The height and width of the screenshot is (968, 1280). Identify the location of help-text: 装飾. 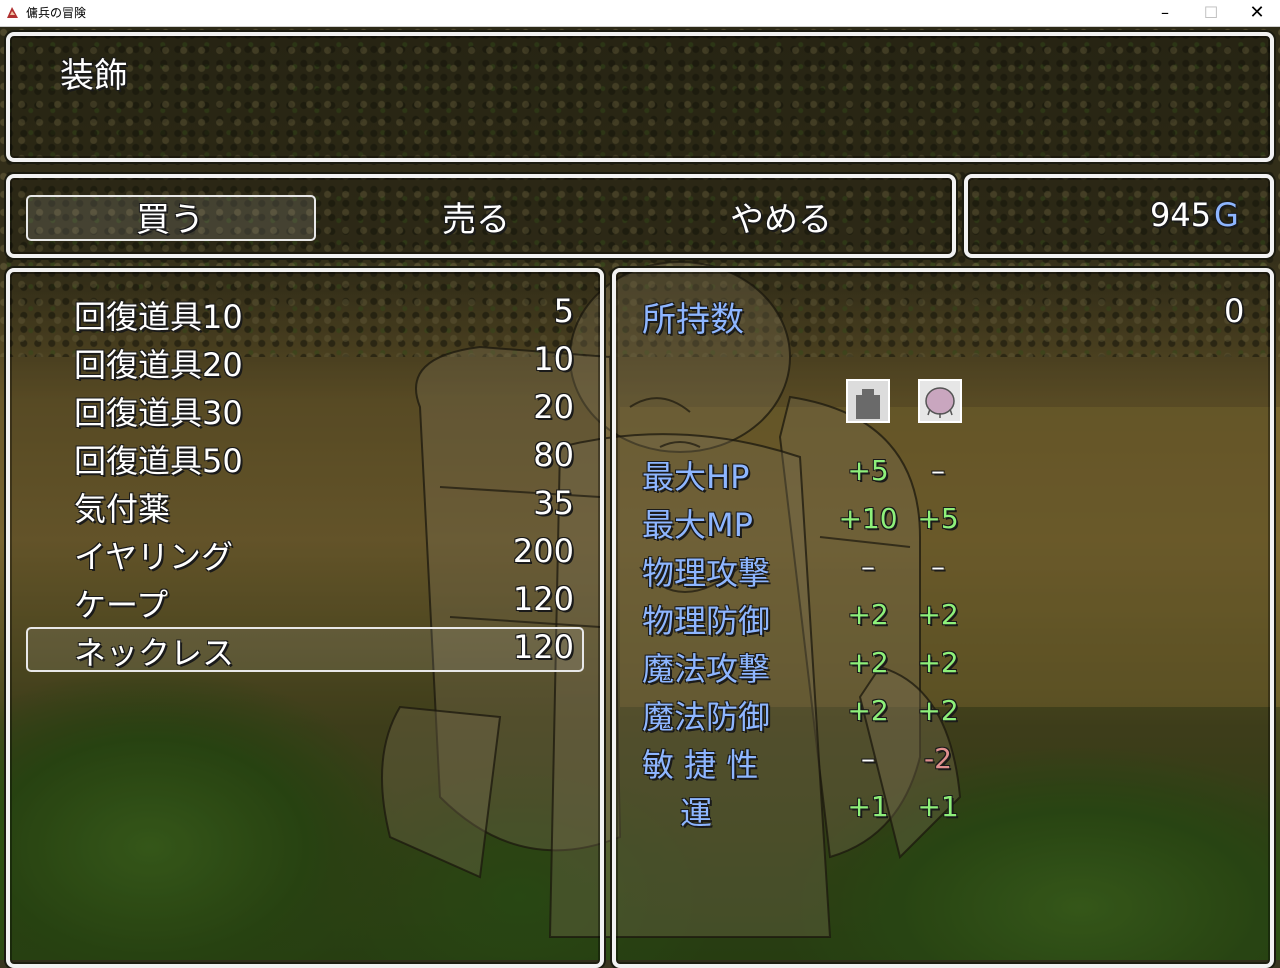
(94, 76).